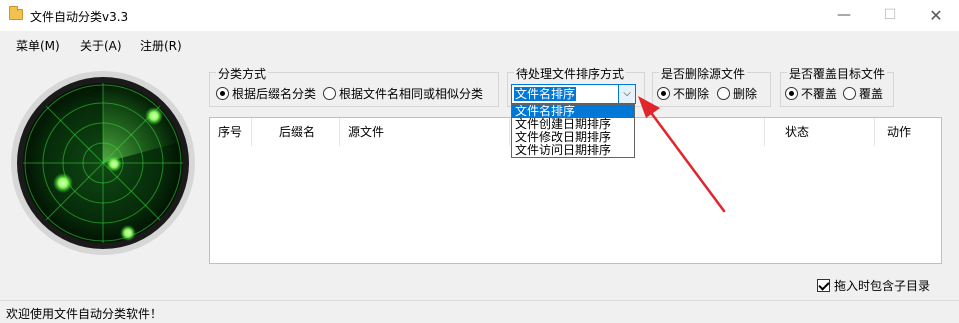  I want to click on radio-by-filename: 根据文件名相同或相似分类, so click(403, 93).